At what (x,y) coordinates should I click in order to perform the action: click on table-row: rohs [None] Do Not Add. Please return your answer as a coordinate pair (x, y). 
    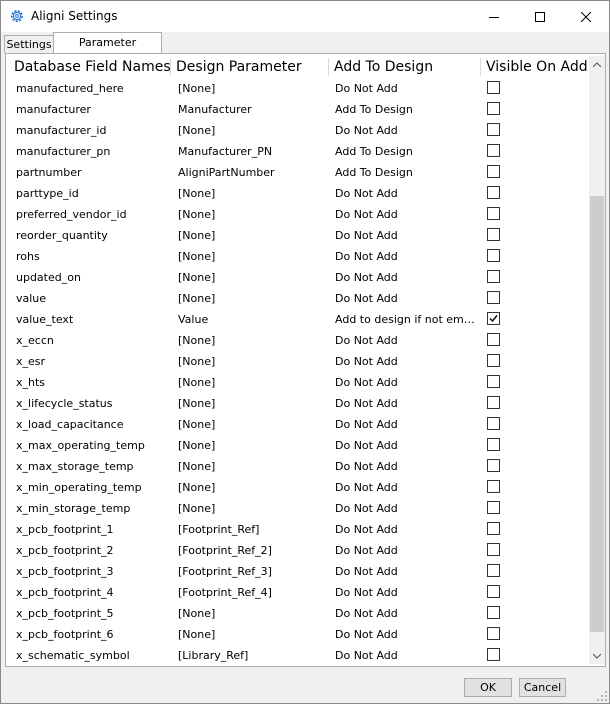
    Looking at the image, I should click on (299, 256).